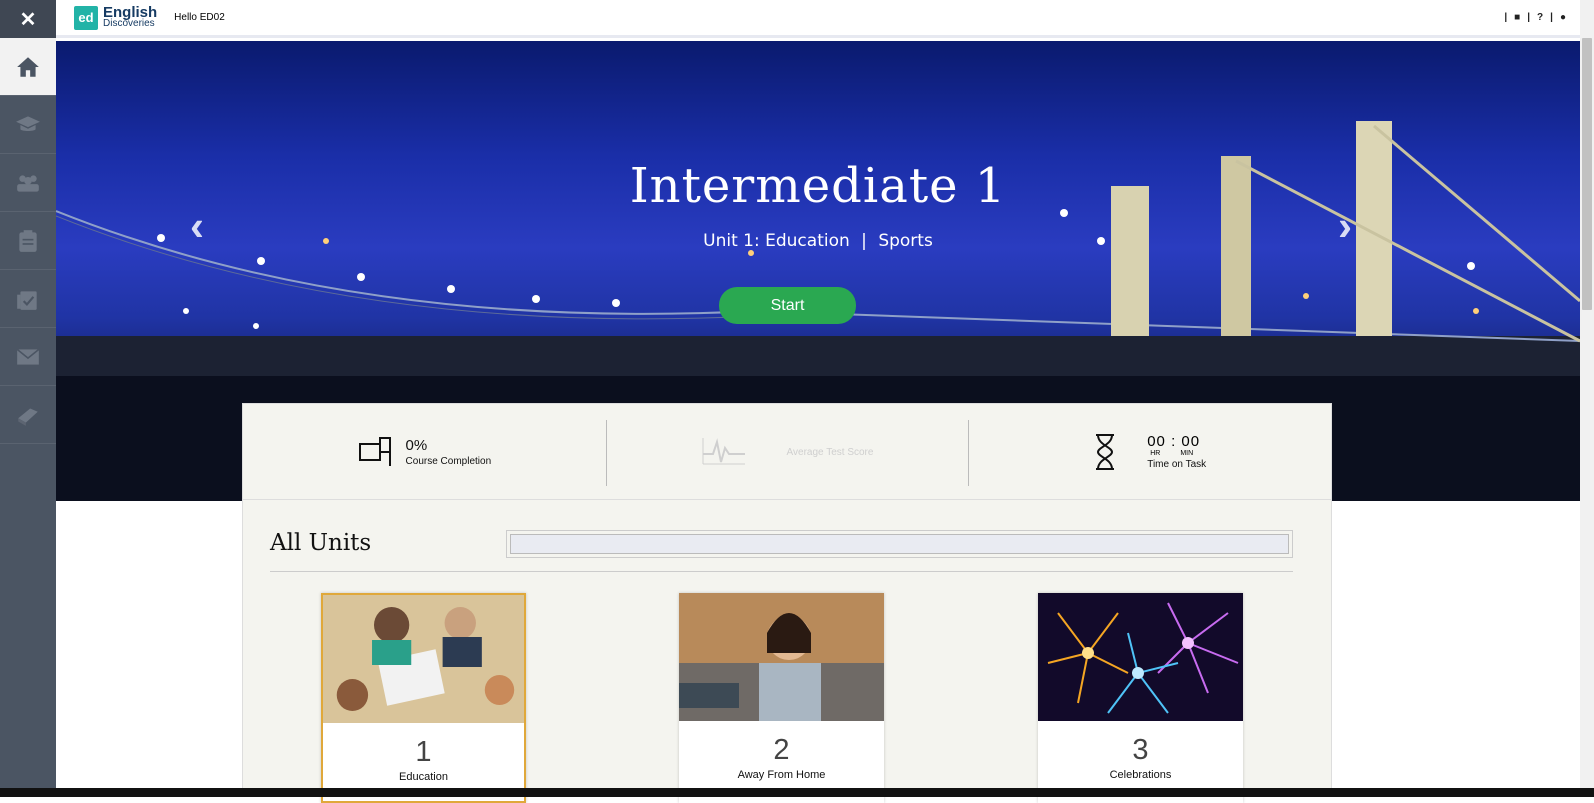 The width and height of the screenshot is (1594, 803). What do you see at coordinates (1156, 441) in the screenshot?
I see `time-hours: 00` at bounding box center [1156, 441].